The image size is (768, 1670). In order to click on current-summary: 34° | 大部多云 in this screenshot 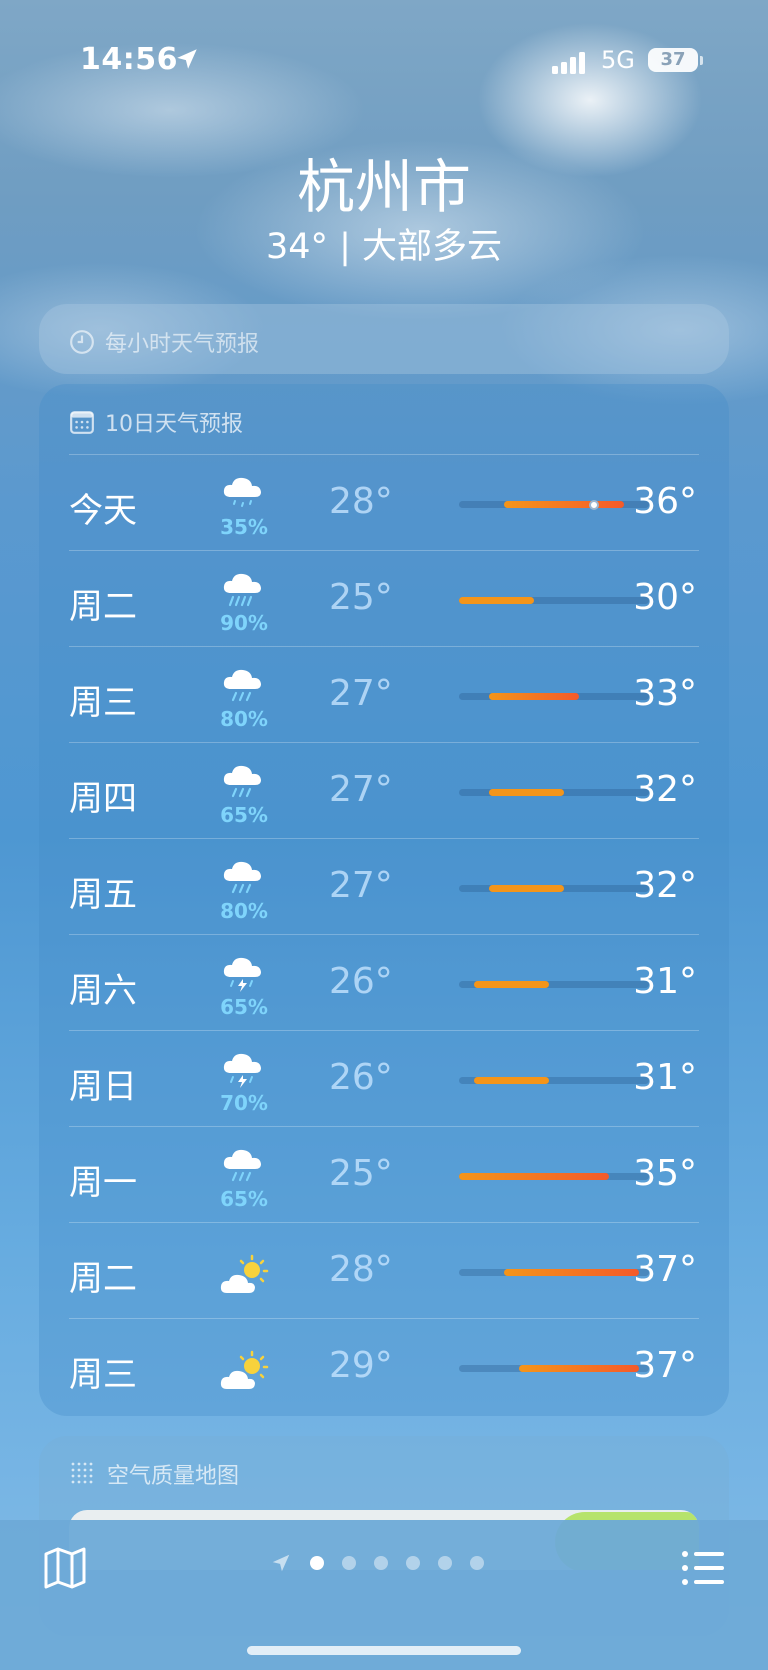, I will do `click(384, 247)`.